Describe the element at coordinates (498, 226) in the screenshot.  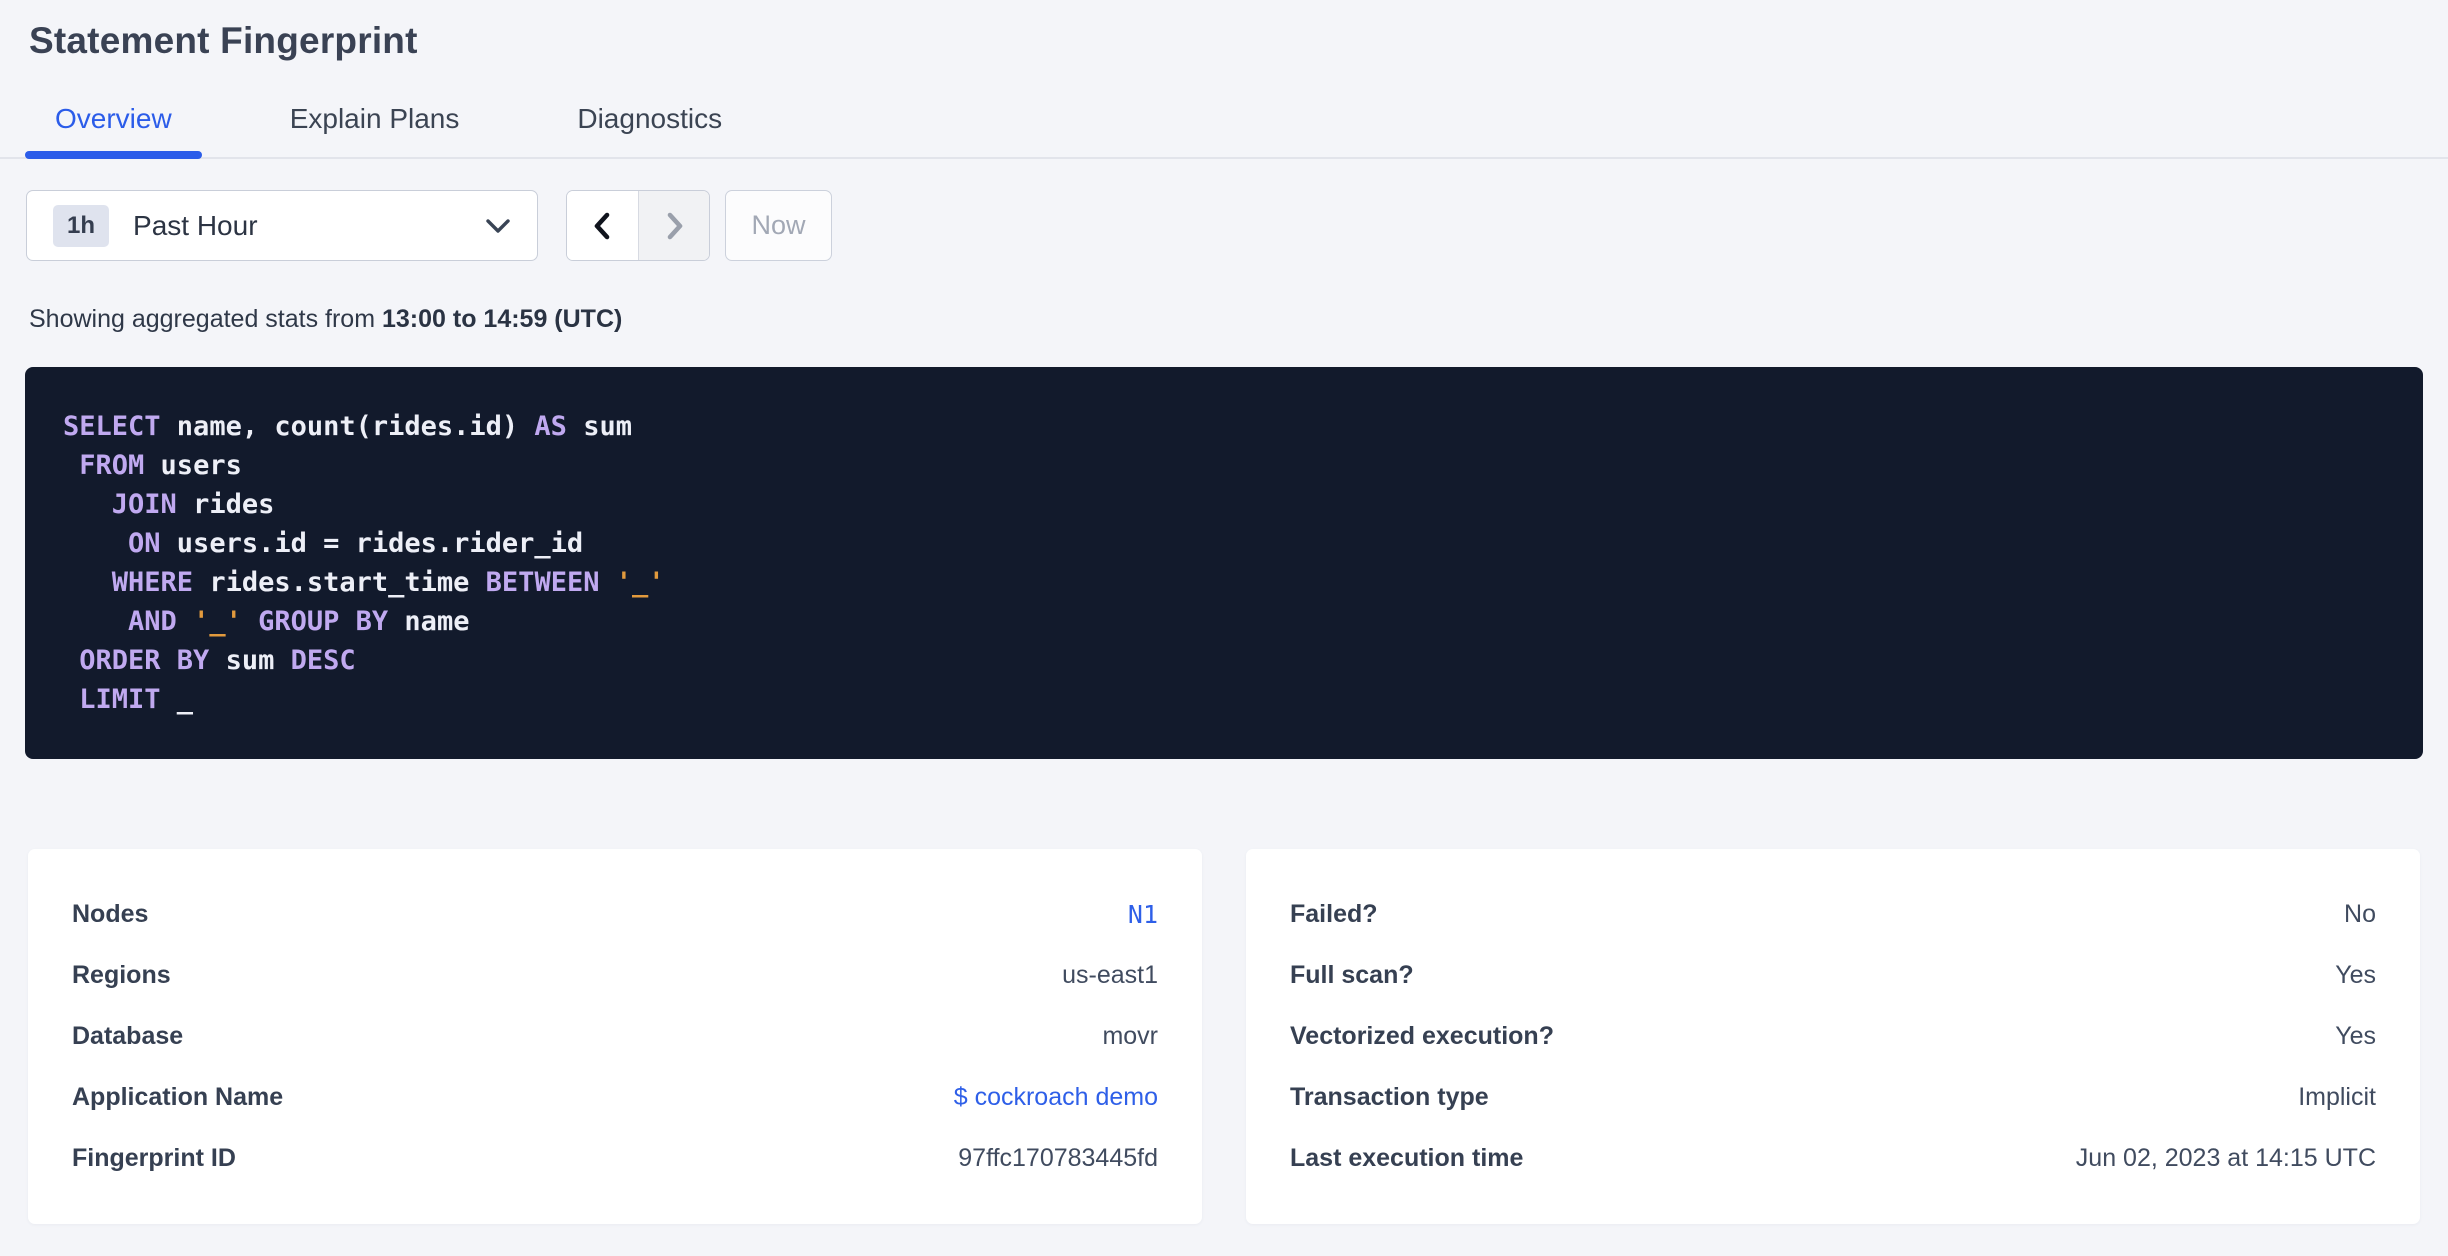
I see `chevron-down-icon` at that location.